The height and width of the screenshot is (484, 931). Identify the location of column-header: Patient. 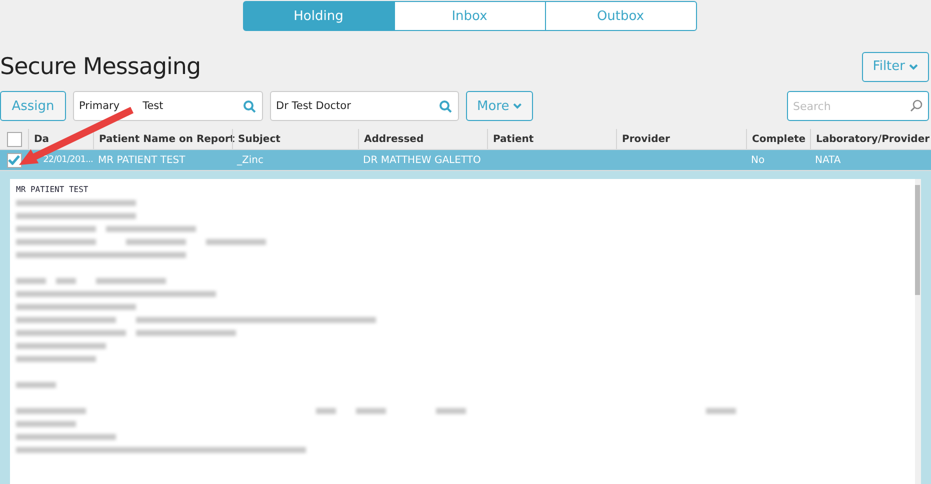
(551, 139).